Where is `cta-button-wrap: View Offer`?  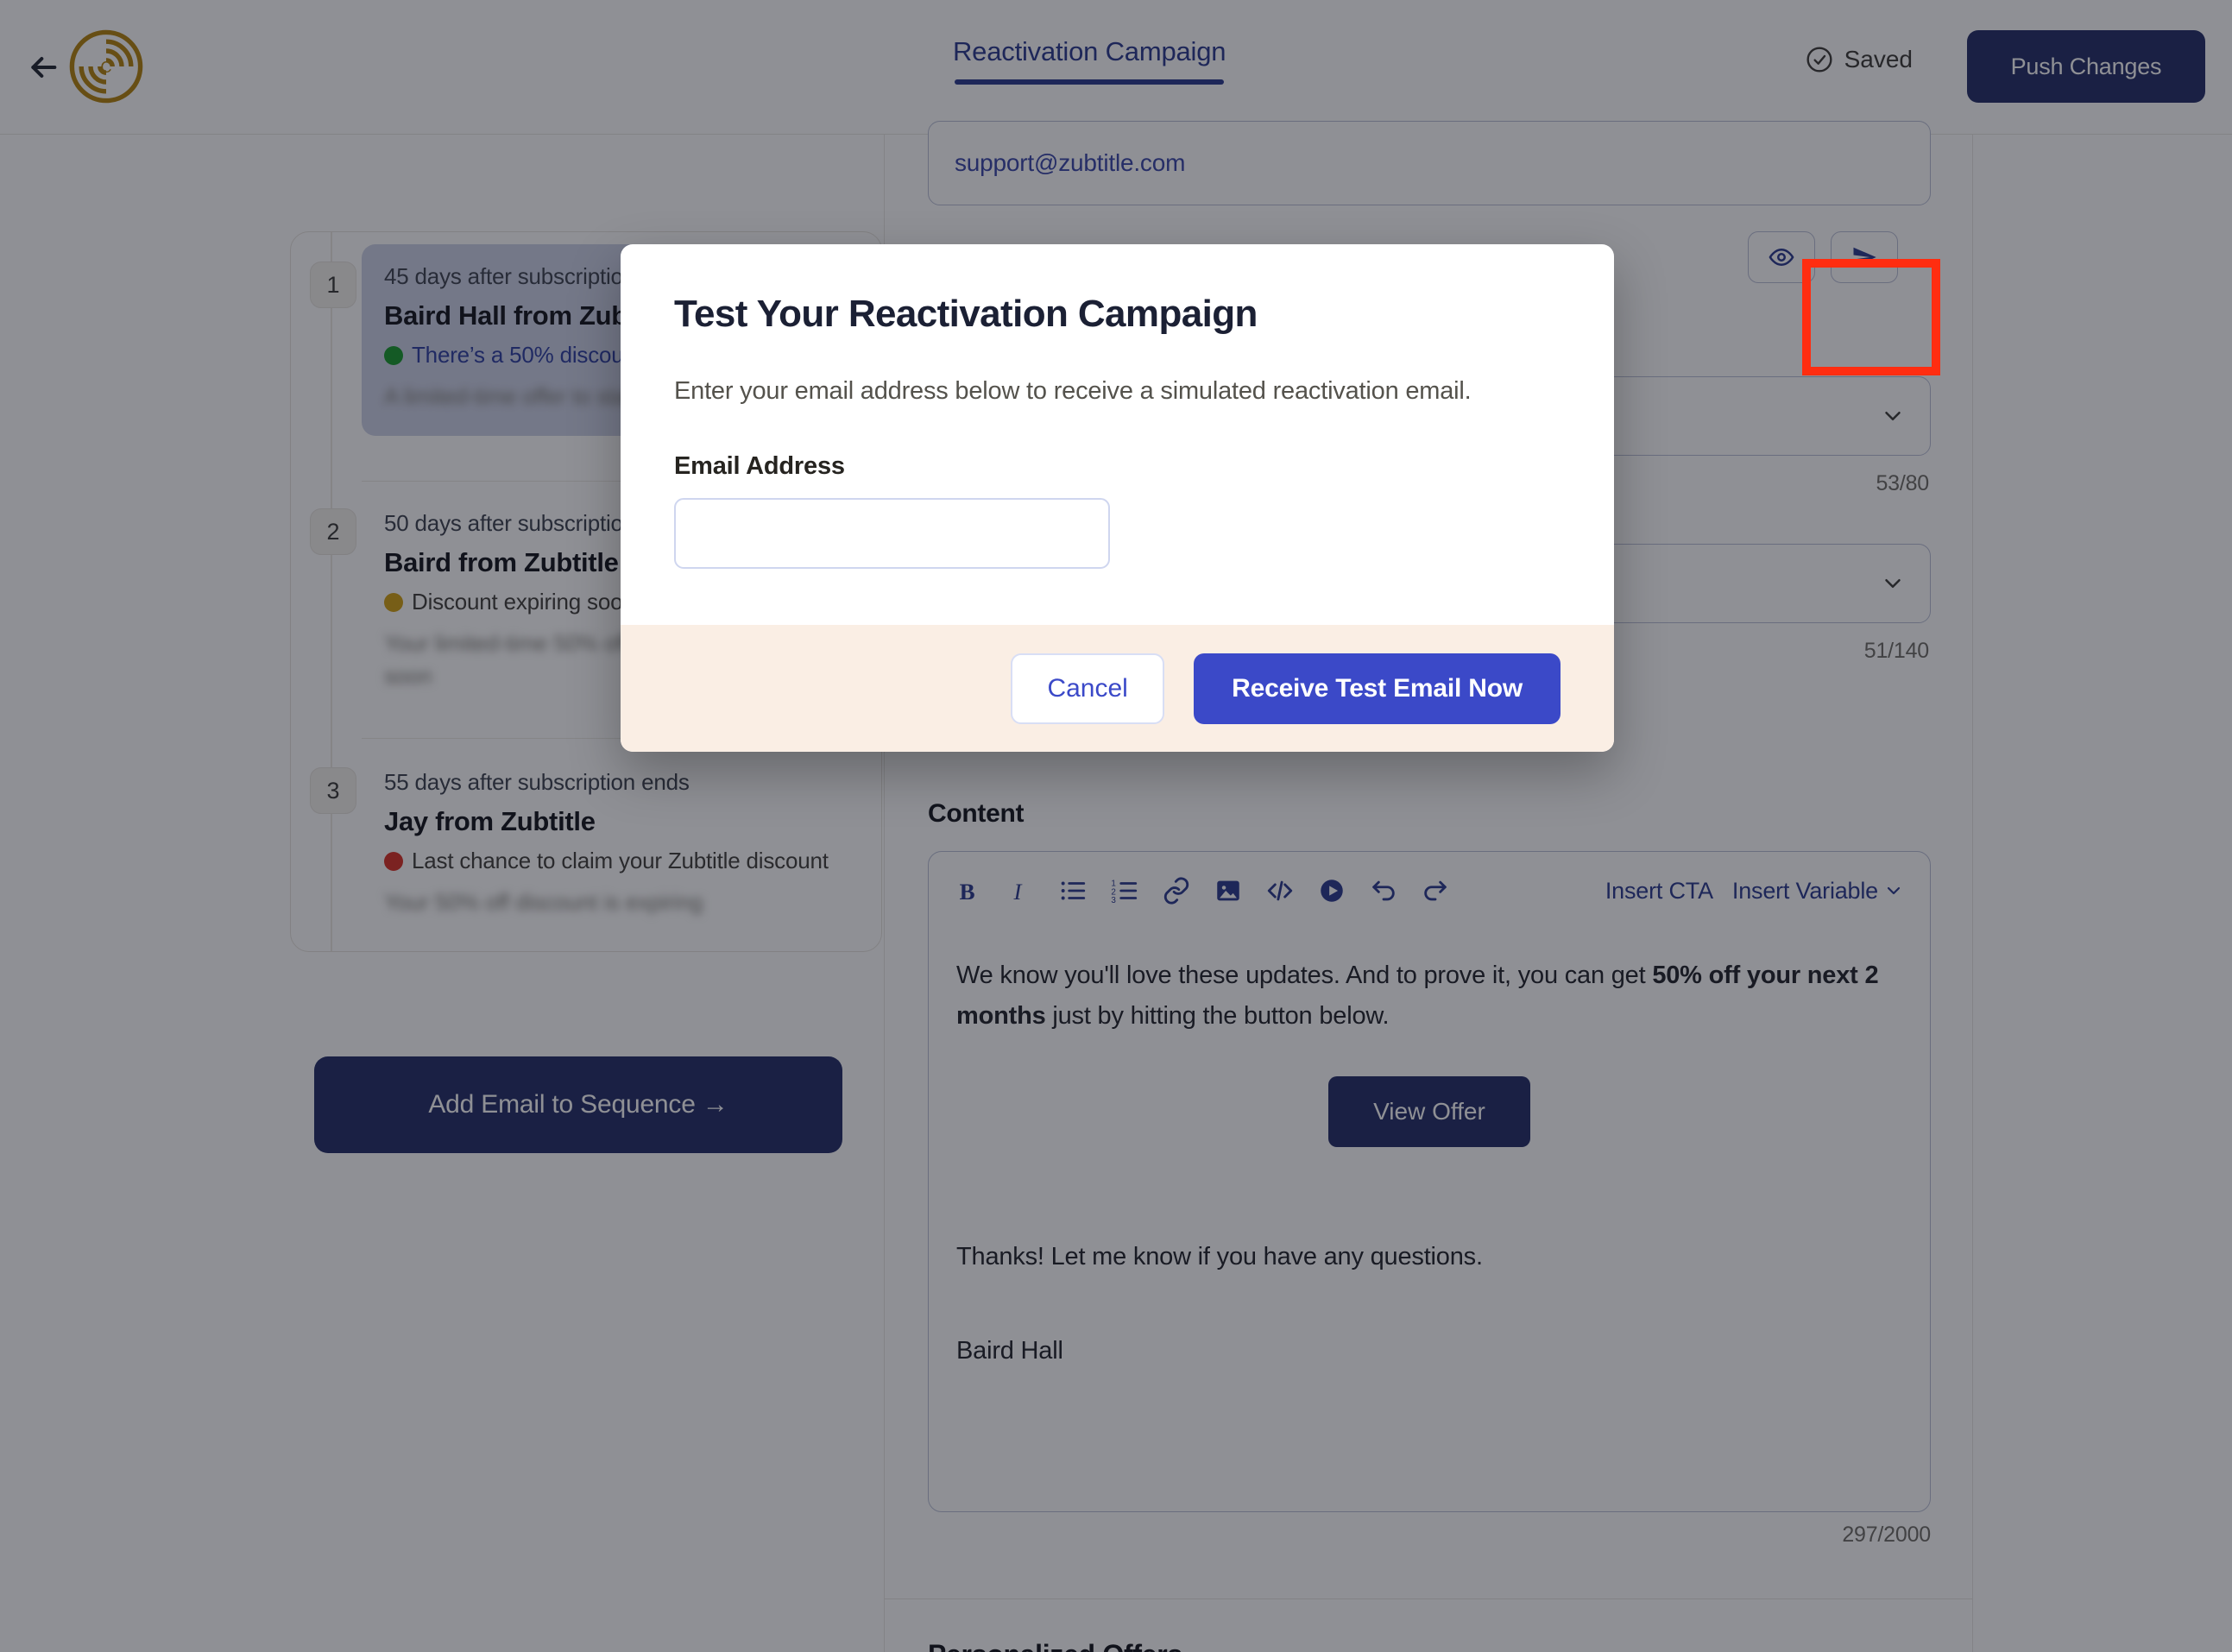
cta-button-wrap: View Offer is located at coordinates (1429, 1111).